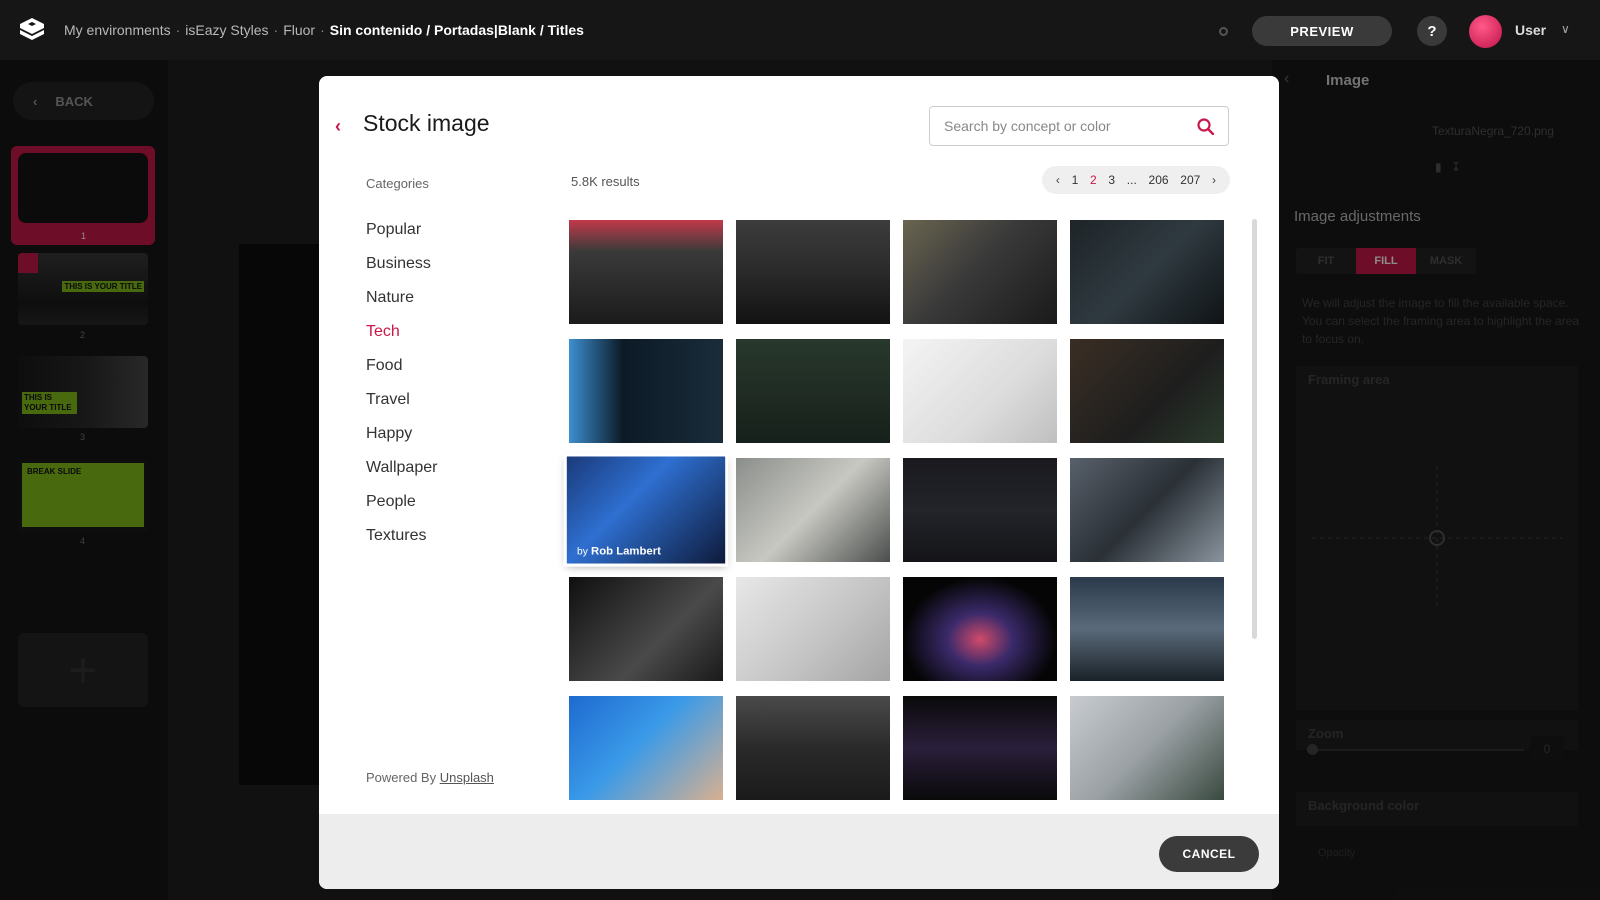  What do you see at coordinates (1064, 126) in the screenshot?
I see `search-input` at bounding box center [1064, 126].